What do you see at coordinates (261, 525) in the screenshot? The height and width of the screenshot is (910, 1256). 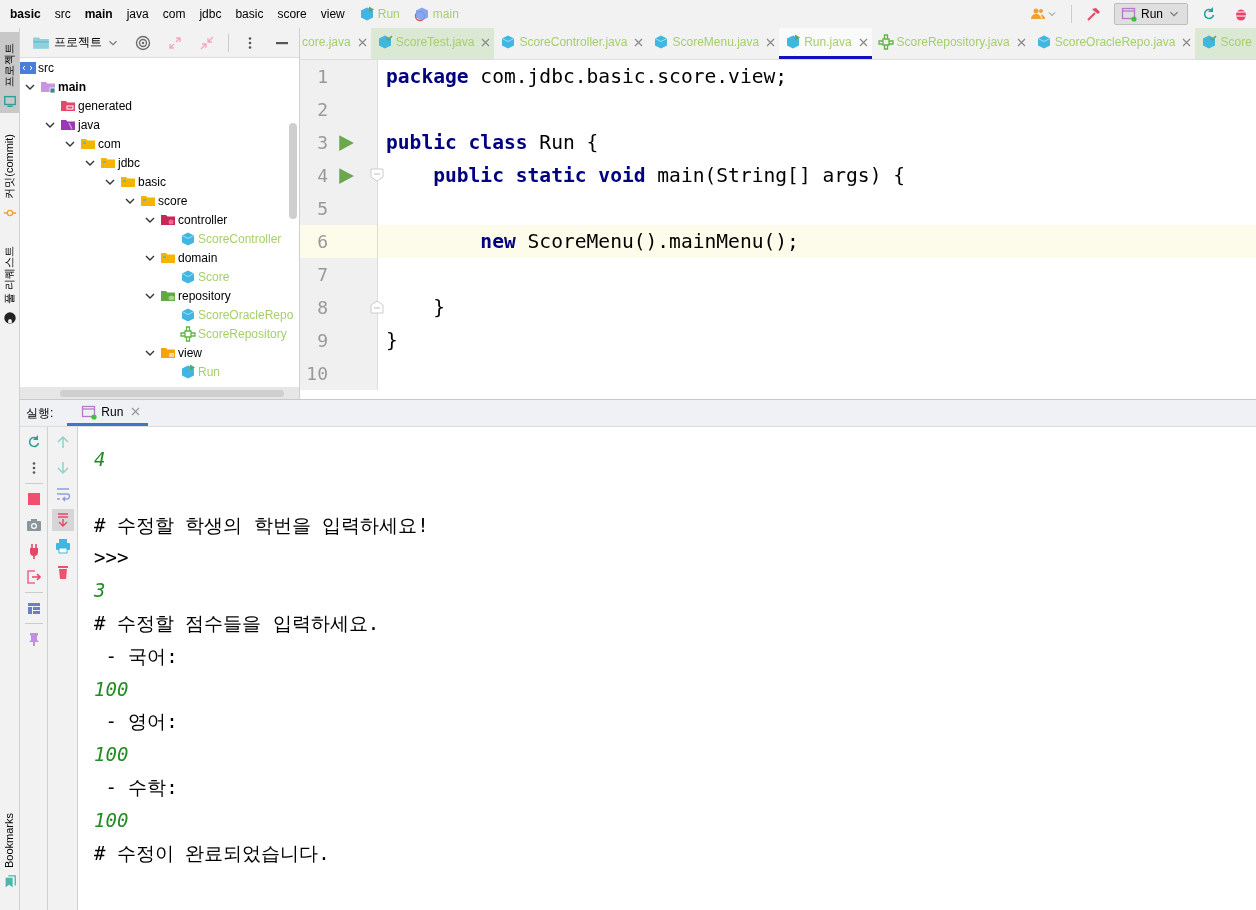 I see `console-text: # 수정할 학생의 학번을 입력하세요!` at bounding box center [261, 525].